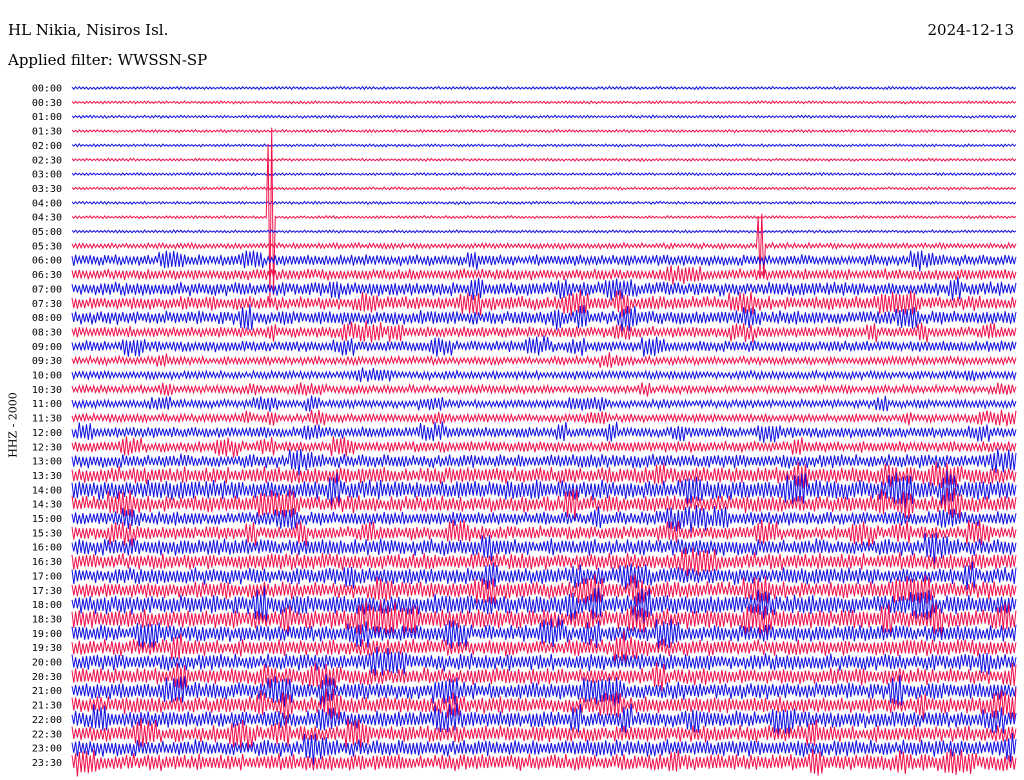 The height and width of the screenshot is (780, 1024). What do you see at coordinates (47, 89) in the screenshot?
I see `time-label: 00:00` at bounding box center [47, 89].